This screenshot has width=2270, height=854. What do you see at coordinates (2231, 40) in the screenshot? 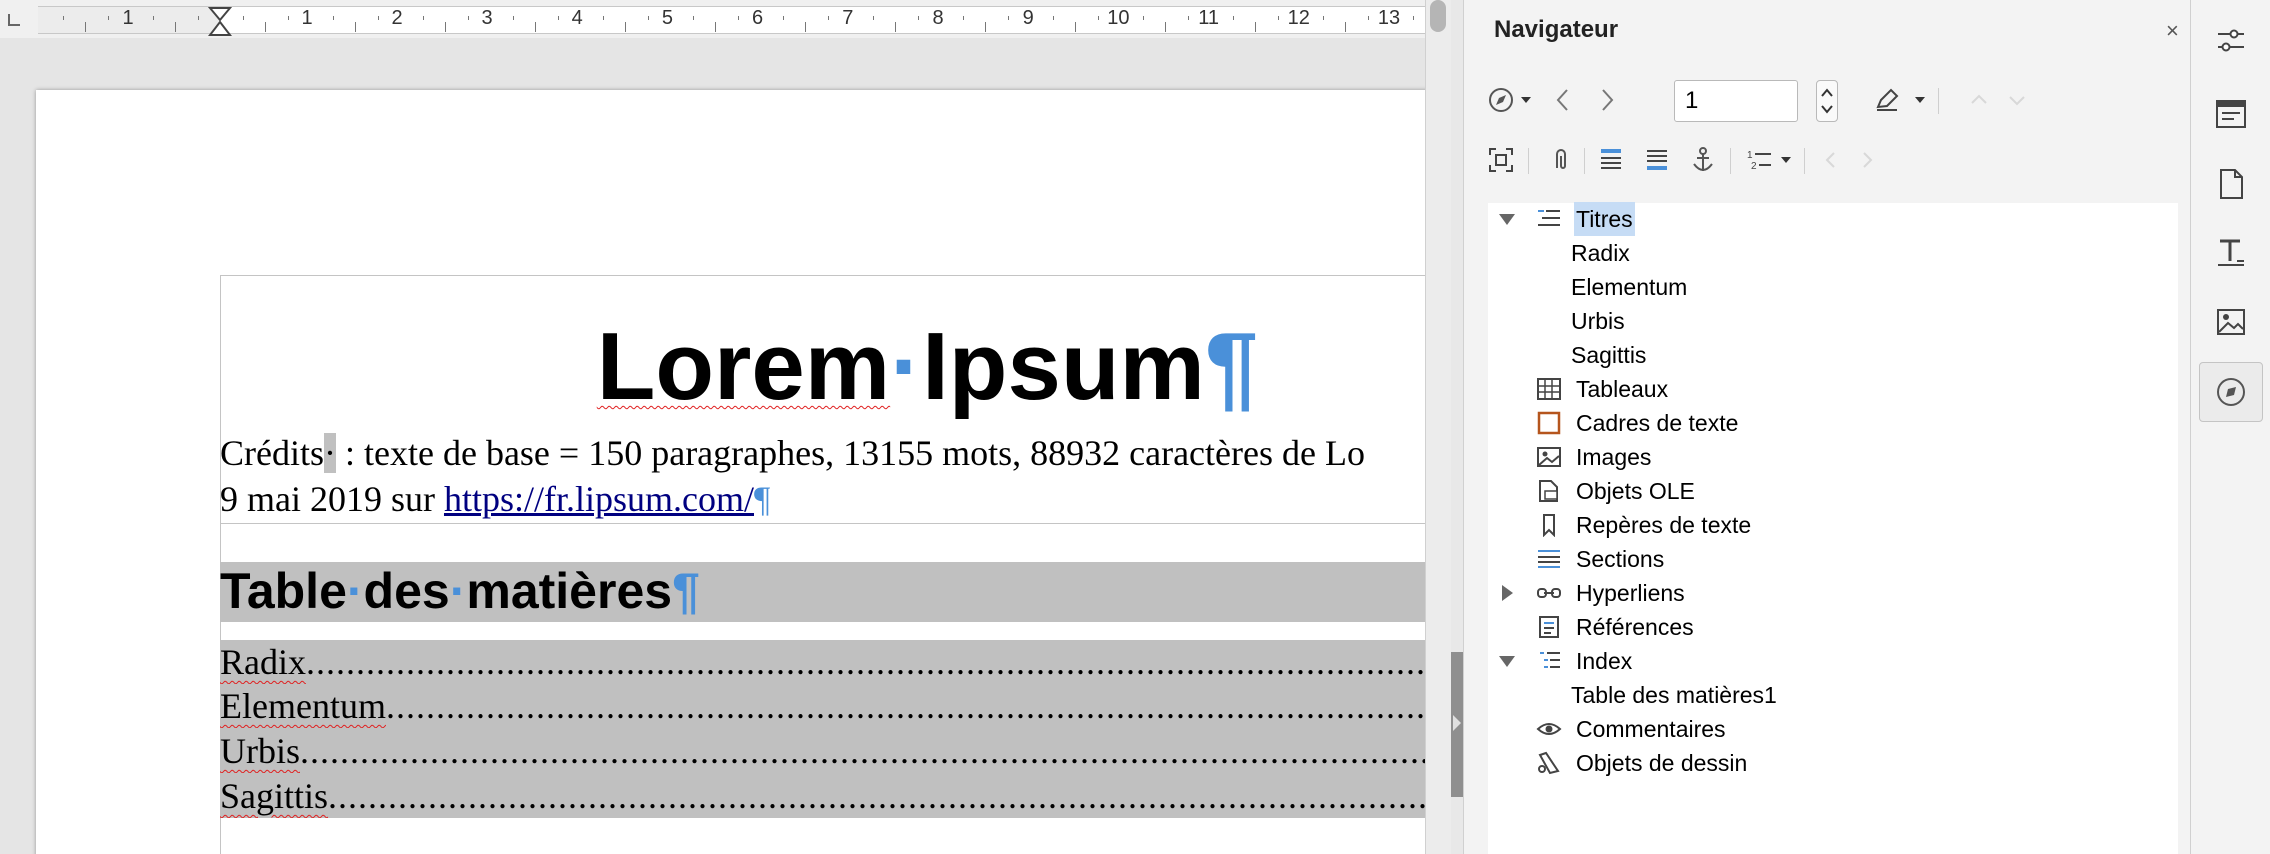
I see `sidebar-settings-icon` at bounding box center [2231, 40].